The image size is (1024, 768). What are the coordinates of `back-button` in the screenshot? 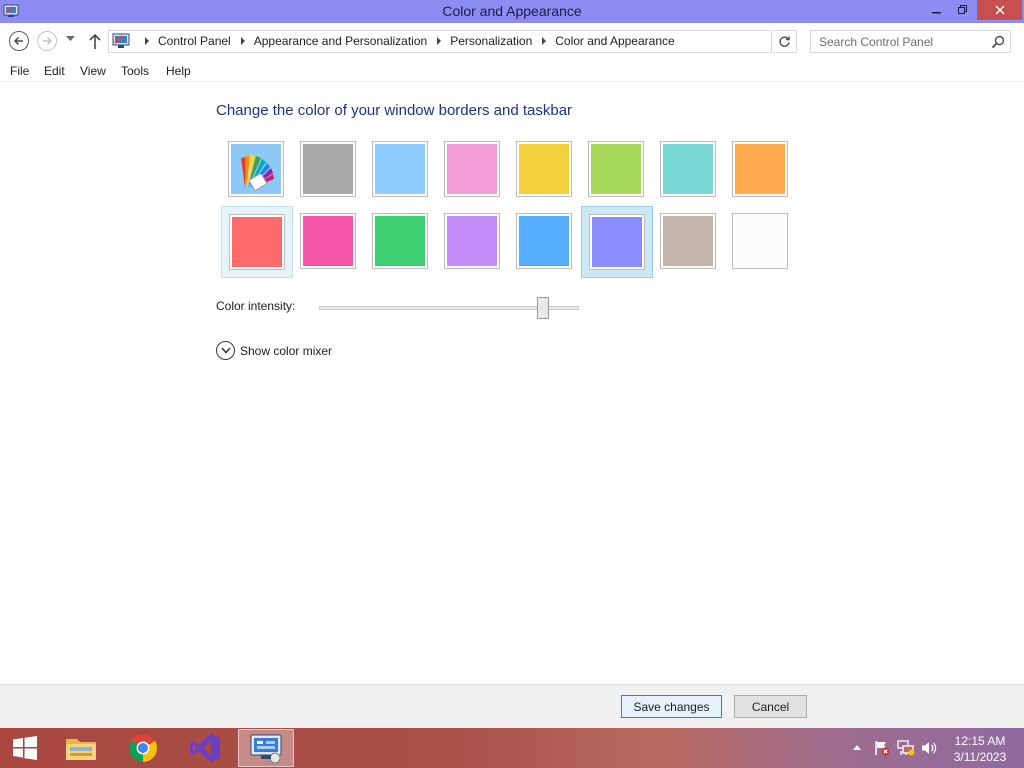 It's located at (19, 41).